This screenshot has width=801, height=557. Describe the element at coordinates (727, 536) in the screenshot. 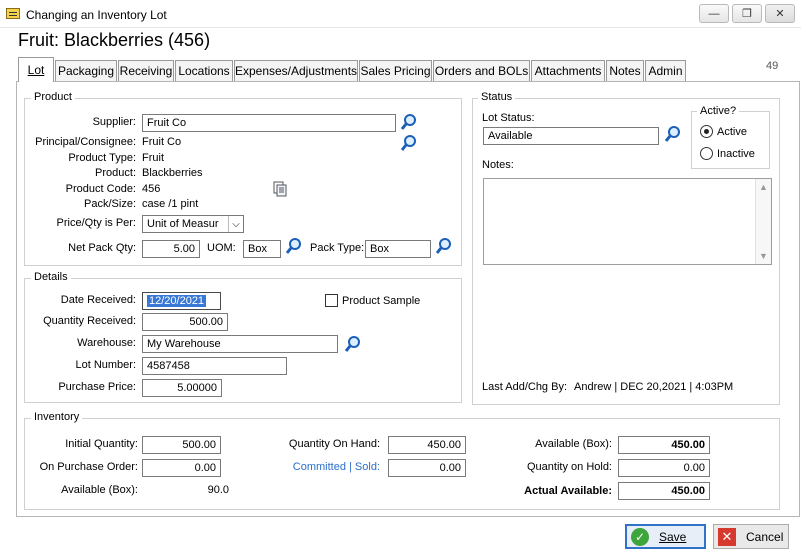

I see `cancel-x-icon: ✕` at that location.